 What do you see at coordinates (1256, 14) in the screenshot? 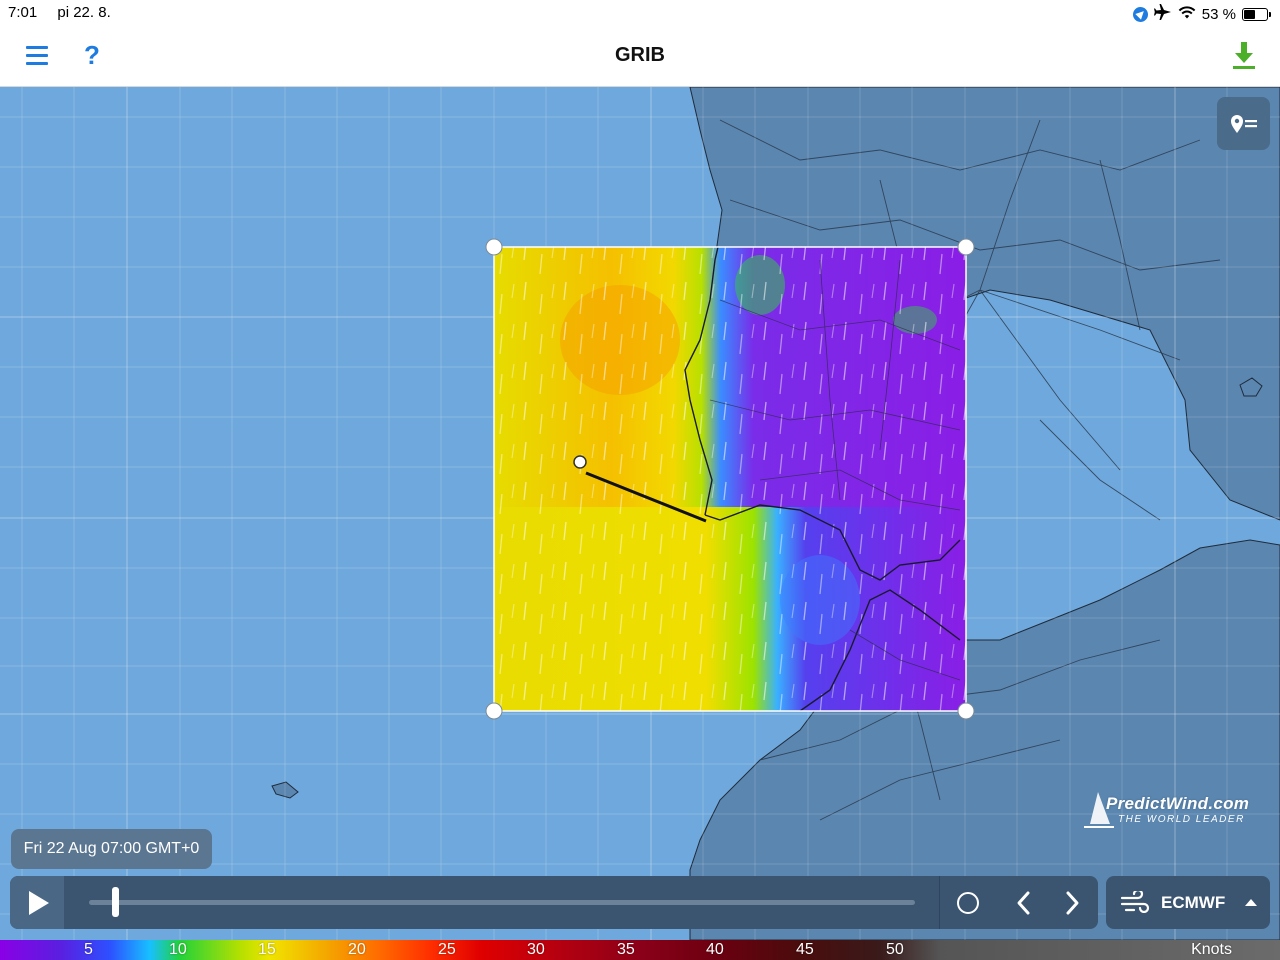
I see `battery-icon` at bounding box center [1256, 14].